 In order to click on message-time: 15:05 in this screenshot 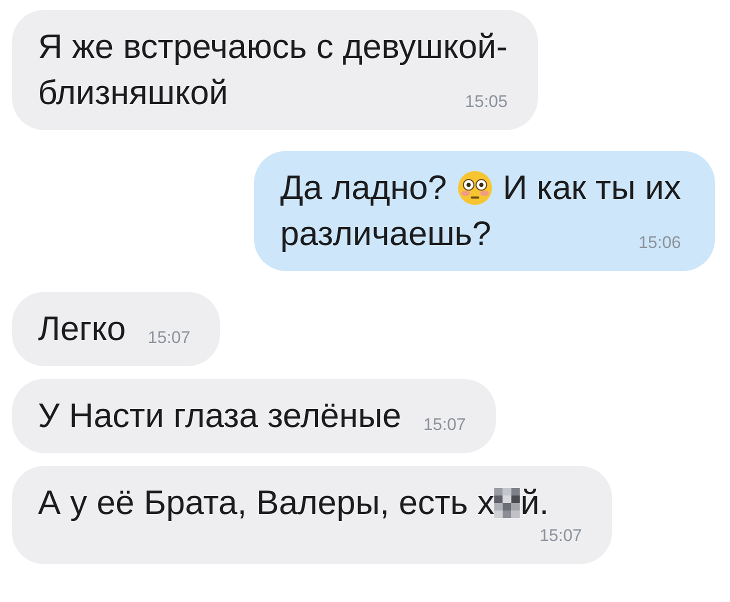, I will do `click(486, 102)`.